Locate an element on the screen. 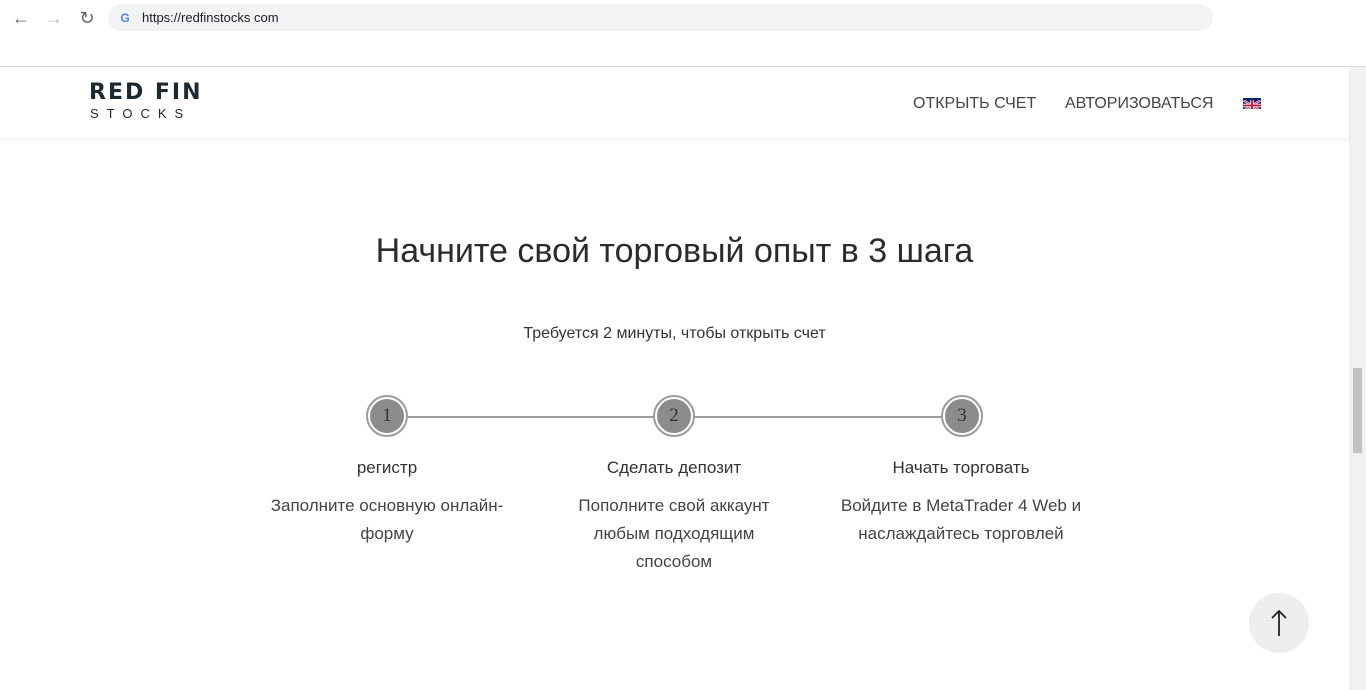 This screenshot has height=690, width=1366. browser-toolbar: ← → ↻ G https://redfinstocks com is located at coordinates (683, 18).